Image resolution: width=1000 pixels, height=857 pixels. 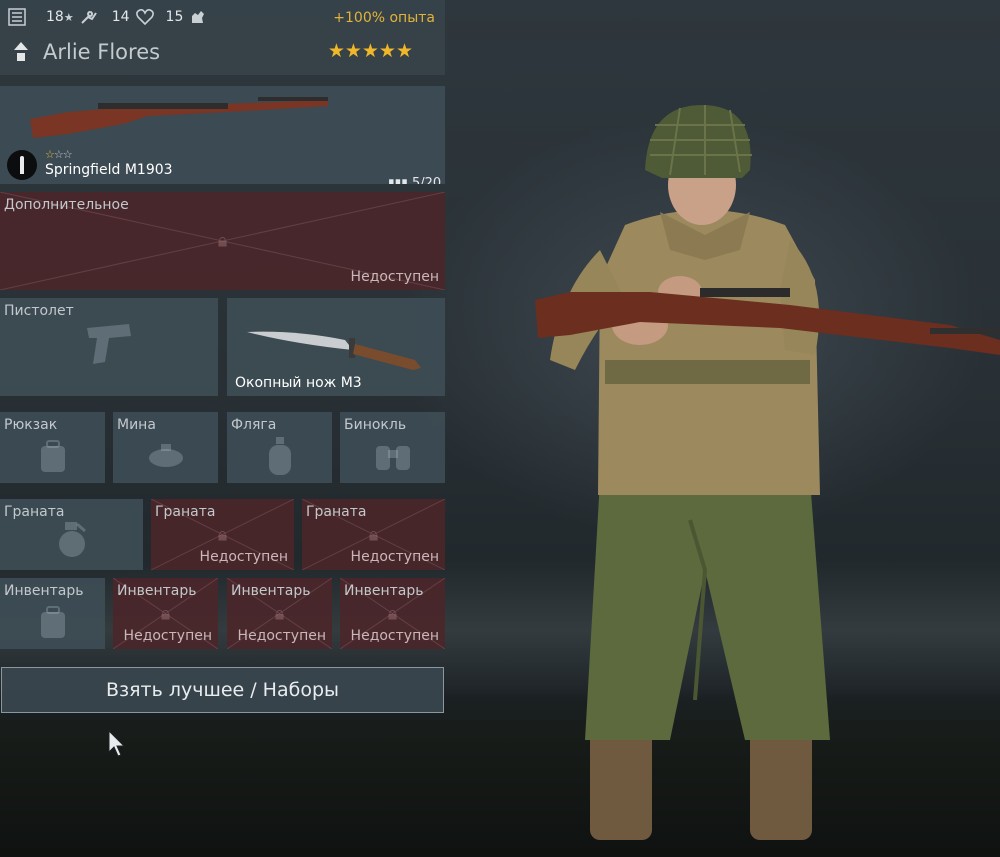 I want to click on xp-bonus: +100% опыта, so click(x=384, y=18).